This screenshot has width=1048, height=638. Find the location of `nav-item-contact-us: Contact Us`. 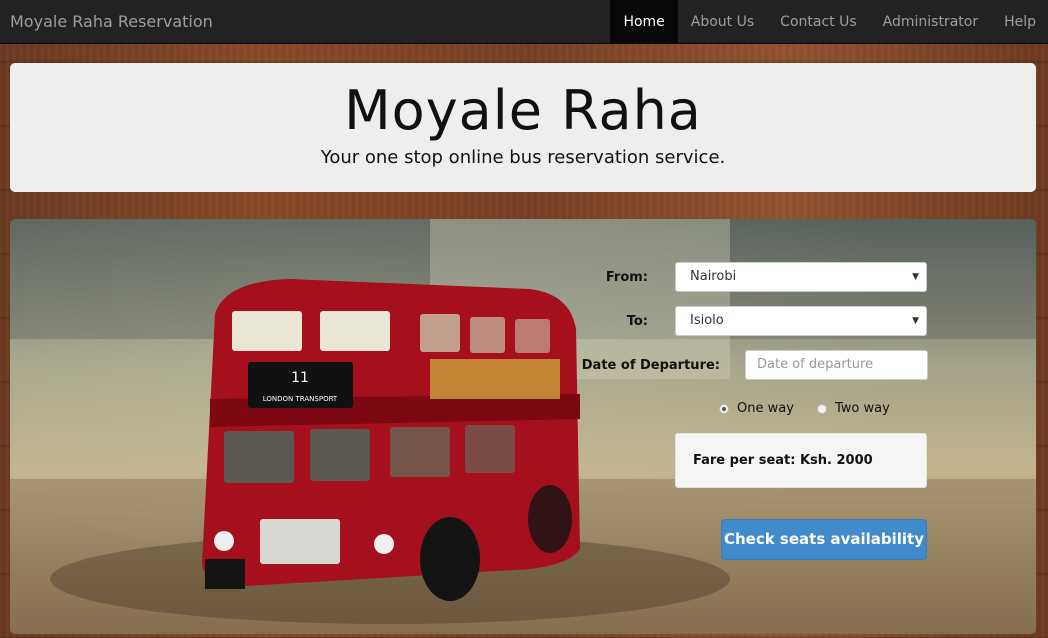

nav-item-contact-us: Contact Us is located at coordinates (818, 21).